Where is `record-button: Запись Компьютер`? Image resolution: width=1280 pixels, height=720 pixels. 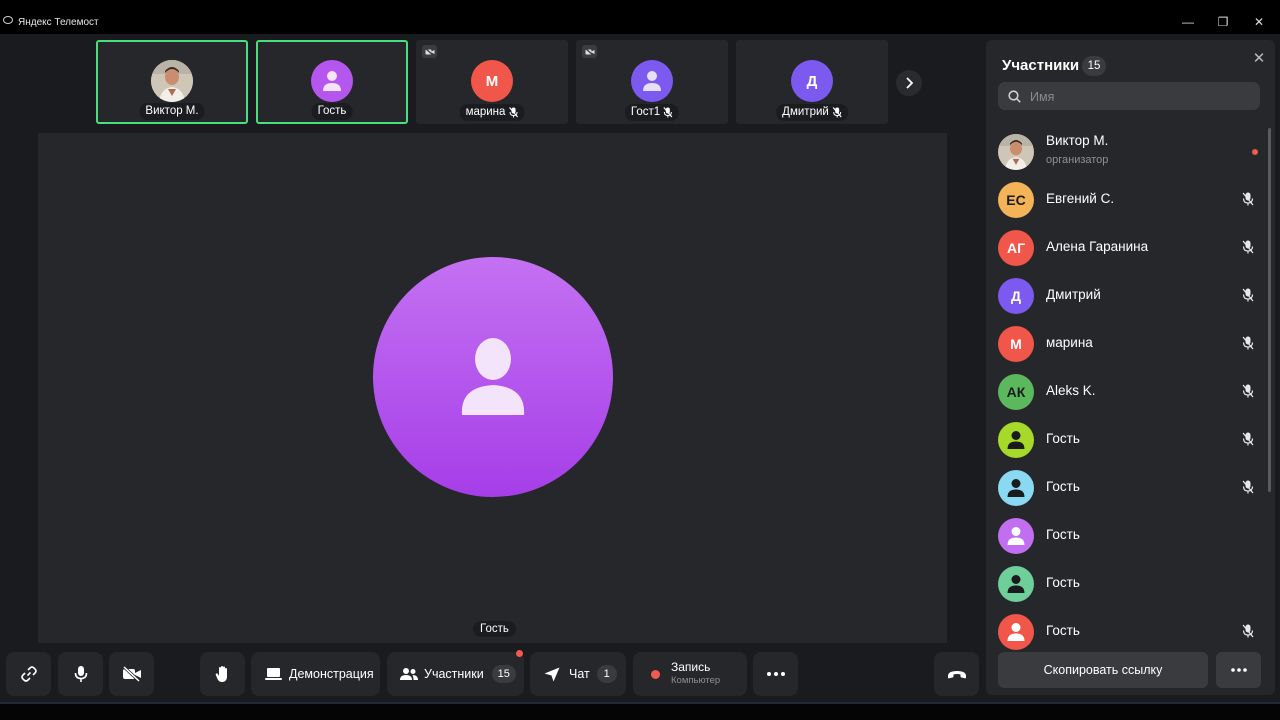 record-button: Запись Компьютер is located at coordinates (690, 674).